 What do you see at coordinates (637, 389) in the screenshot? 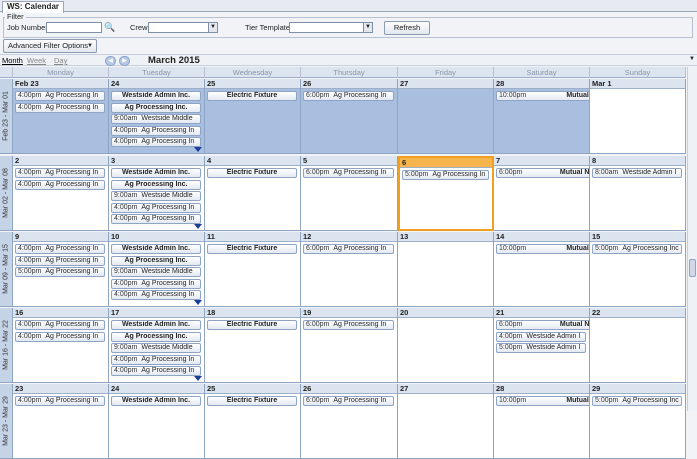
I see `day-number: 29` at bounding box center [637, 389].